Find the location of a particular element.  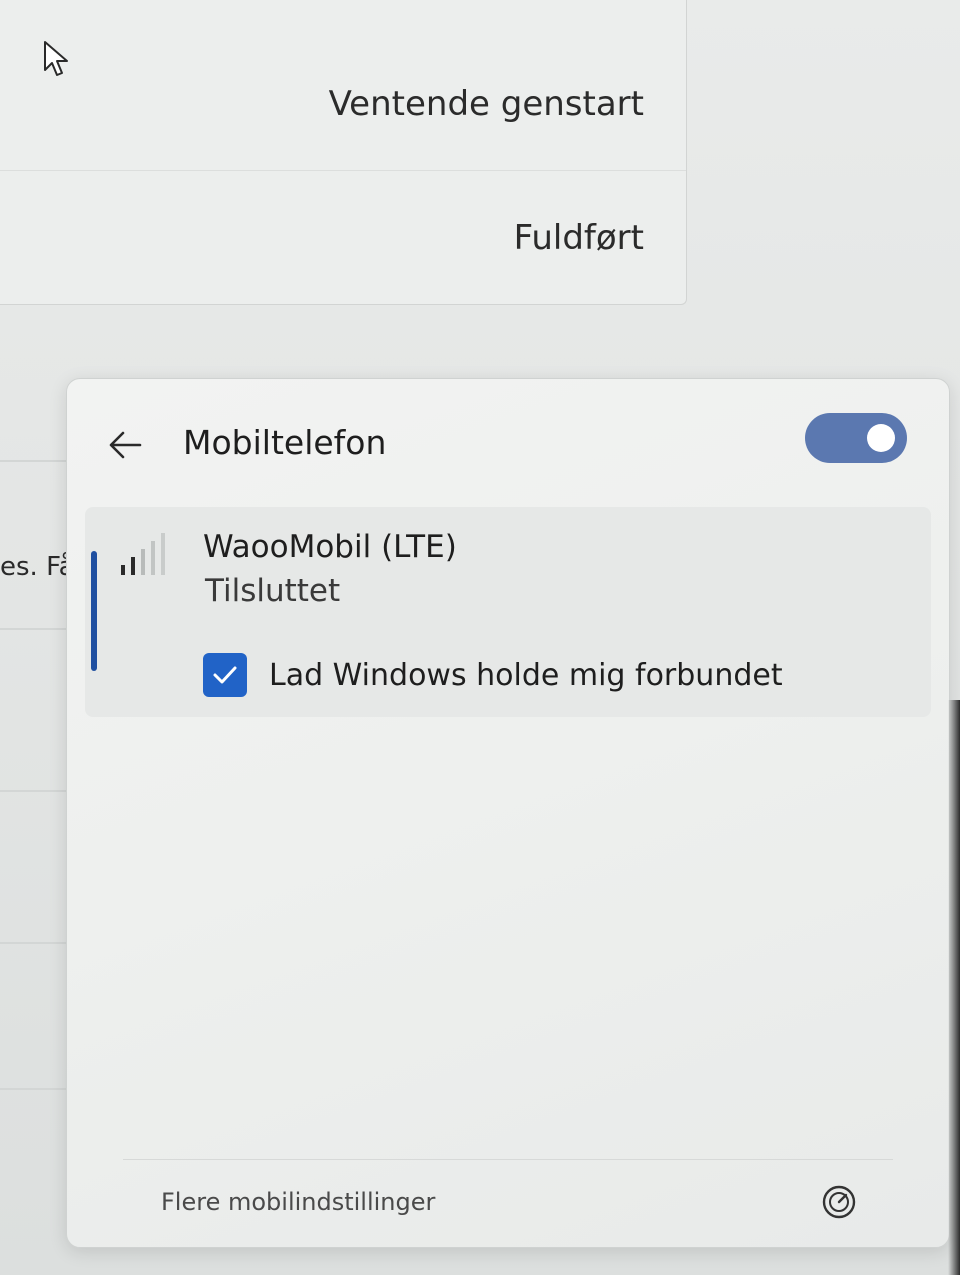

auto-connect-checkbox is located at coordinates (225, 675).